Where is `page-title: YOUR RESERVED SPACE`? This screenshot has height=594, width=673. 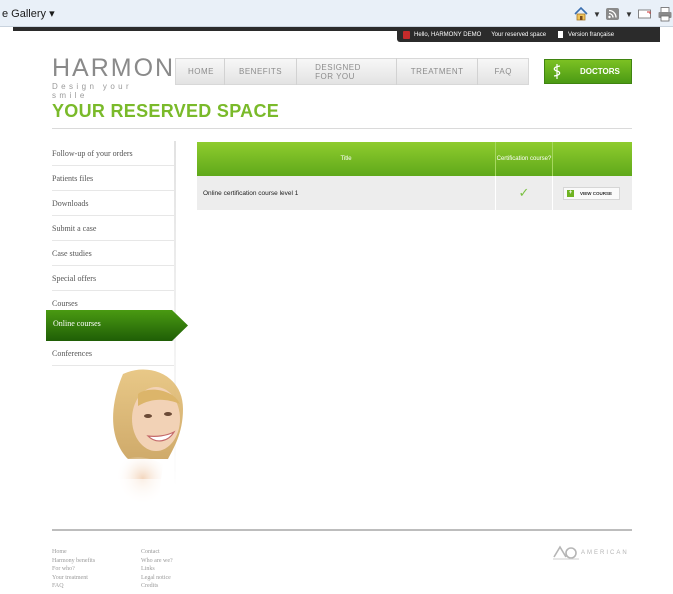 page-title: YOUR RESERVED SPACE is located at coordinates (166, 111).